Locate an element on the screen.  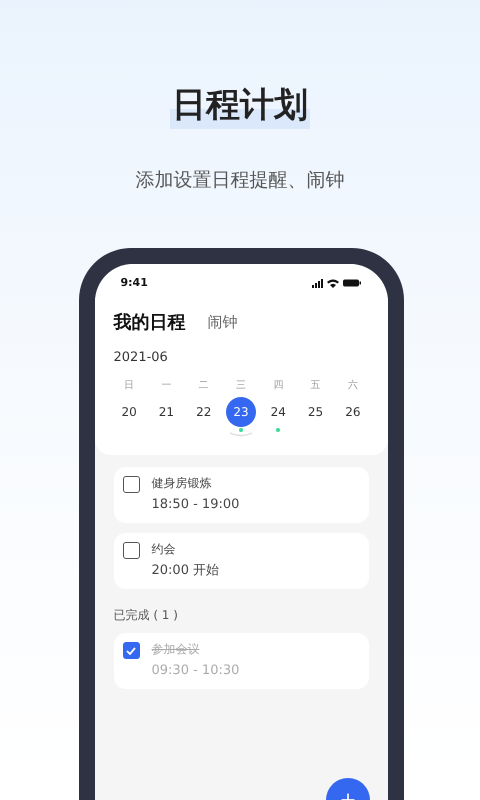
task-card: 健身房锻炼 18:50 - 19:00 is located at coordinates (241, 495).